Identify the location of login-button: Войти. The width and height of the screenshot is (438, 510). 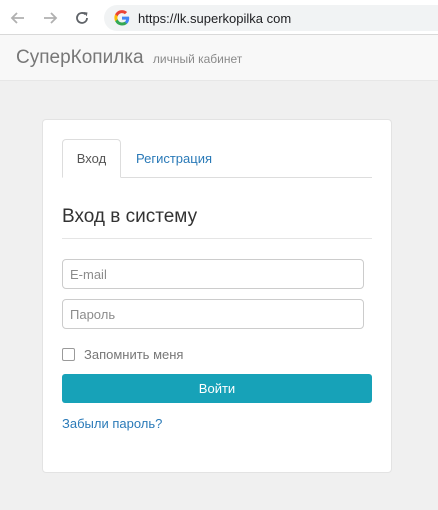
(217, 388).